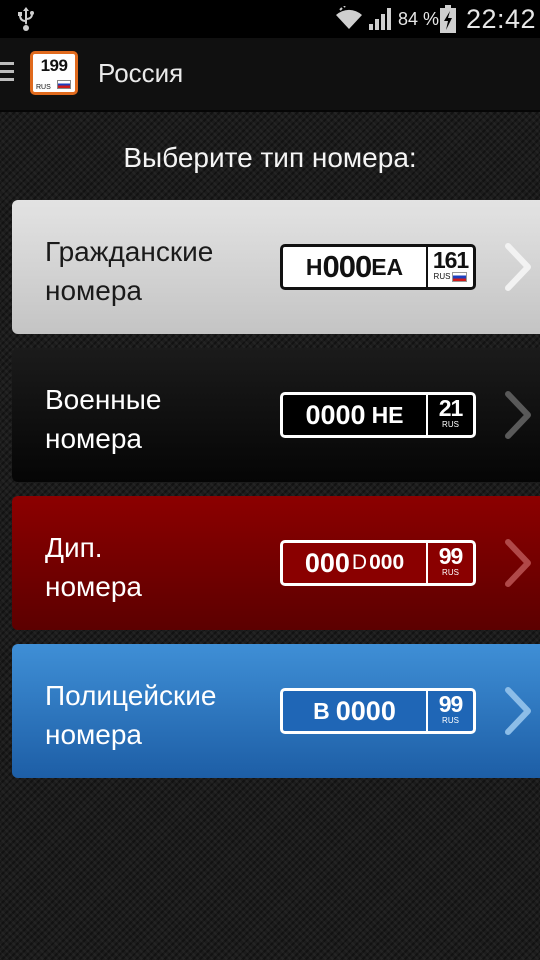  Describe the element at coordinates (276, 415) in the screenshot. I see `card-military-plates: Военные номера 0000 НЕ 21 RUS` at that location.